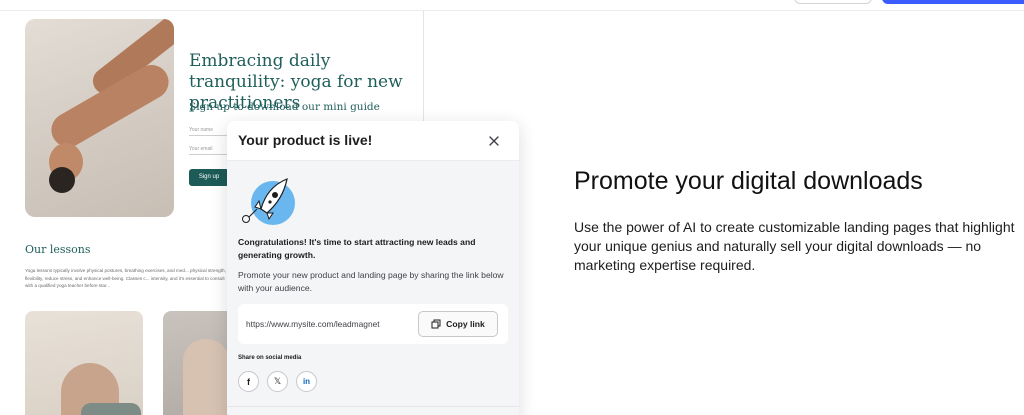 This screenshot has width=1024, height=415. I want to click on lesson-image, so click(84, 363).